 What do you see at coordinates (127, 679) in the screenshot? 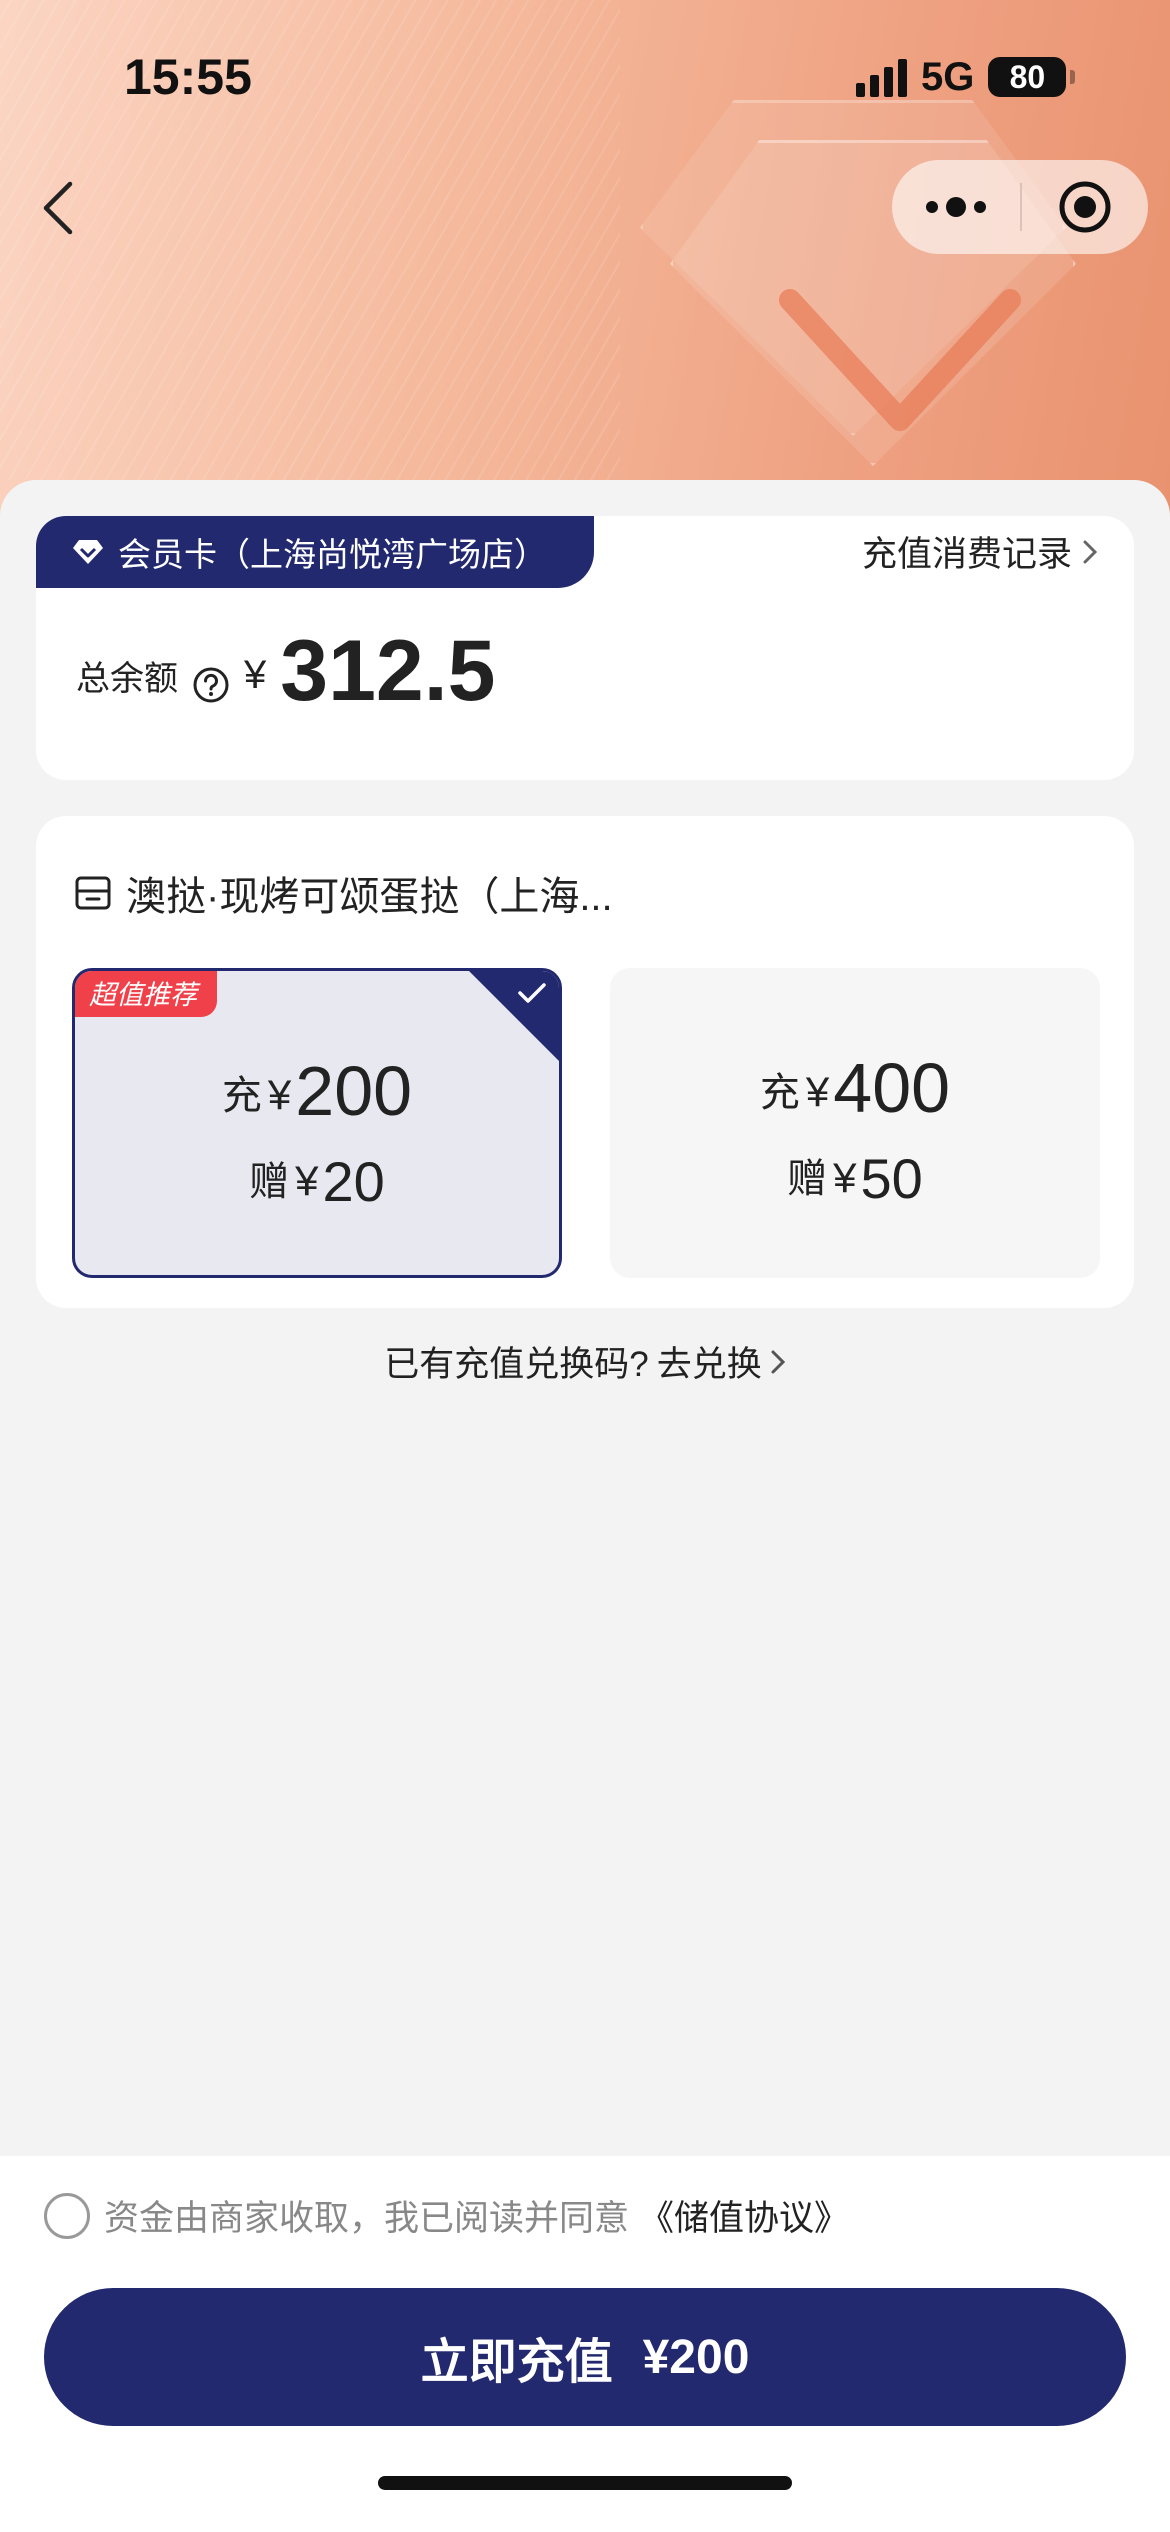
I see `balance-label: 总余额` at bounding box center [127, 679].